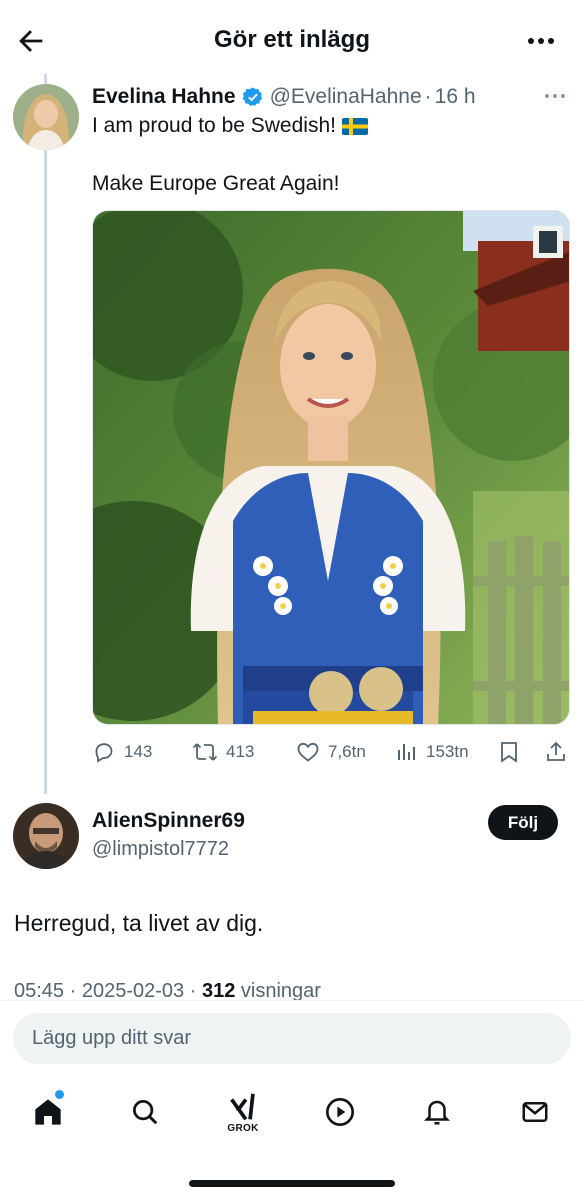  I want to click on reply-action: 143, so click(122, 752).